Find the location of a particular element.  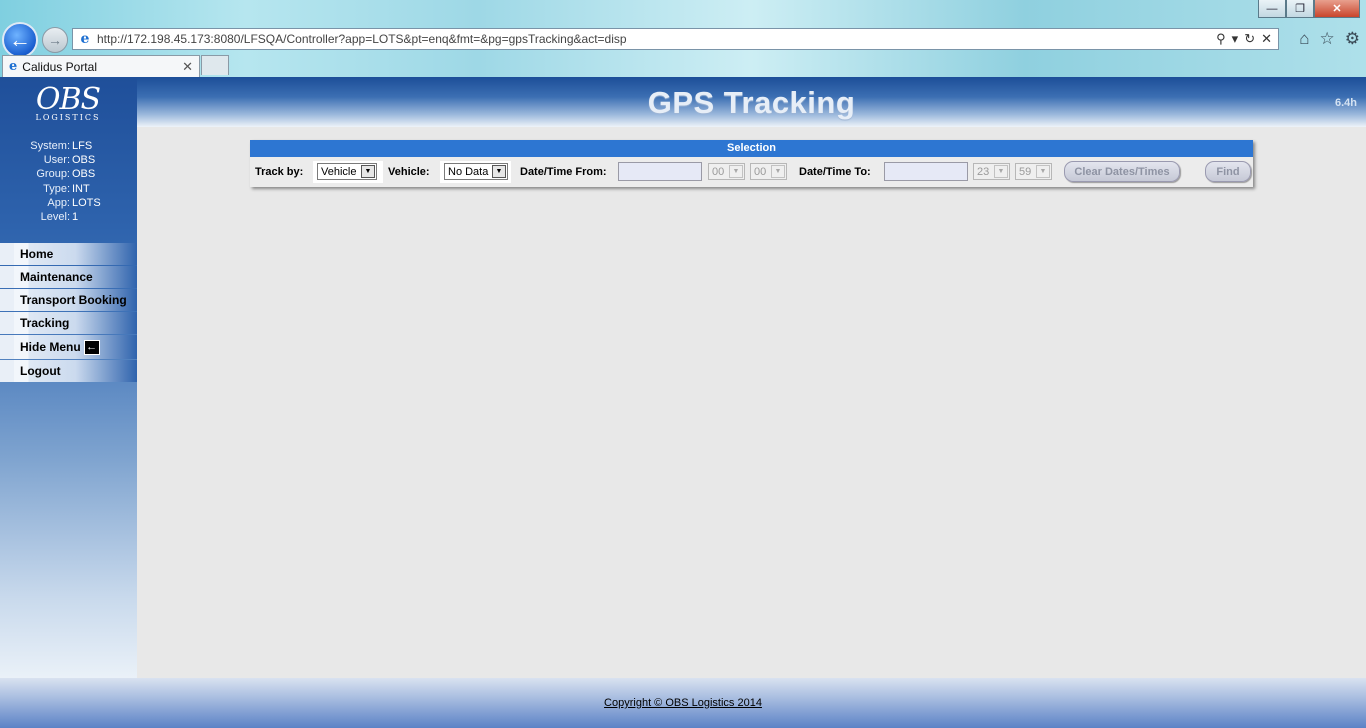

stop-icon: ✕ is located at coordinates (1266, 39).